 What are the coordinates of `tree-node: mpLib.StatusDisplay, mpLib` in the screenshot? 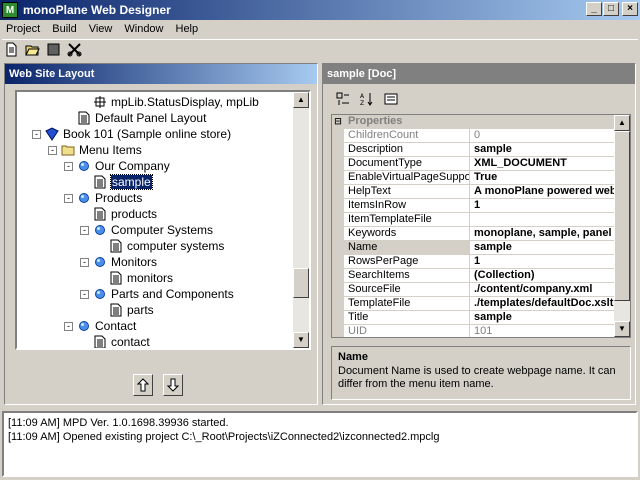 It's located at (176, 102).